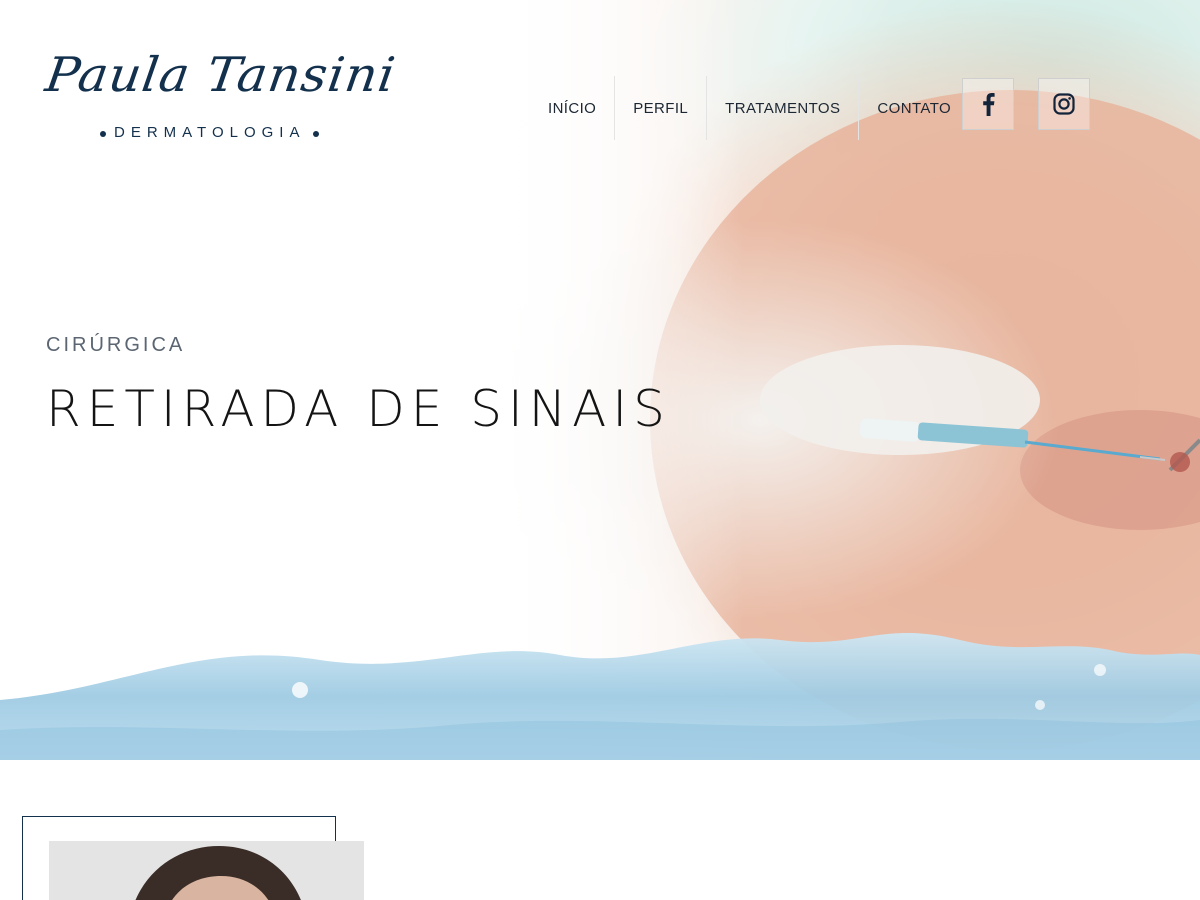 Image resolution: width=1200 pixels, height=900 pixels. I want to click on nav-item-contato: CONTATO, so click(914, 108).